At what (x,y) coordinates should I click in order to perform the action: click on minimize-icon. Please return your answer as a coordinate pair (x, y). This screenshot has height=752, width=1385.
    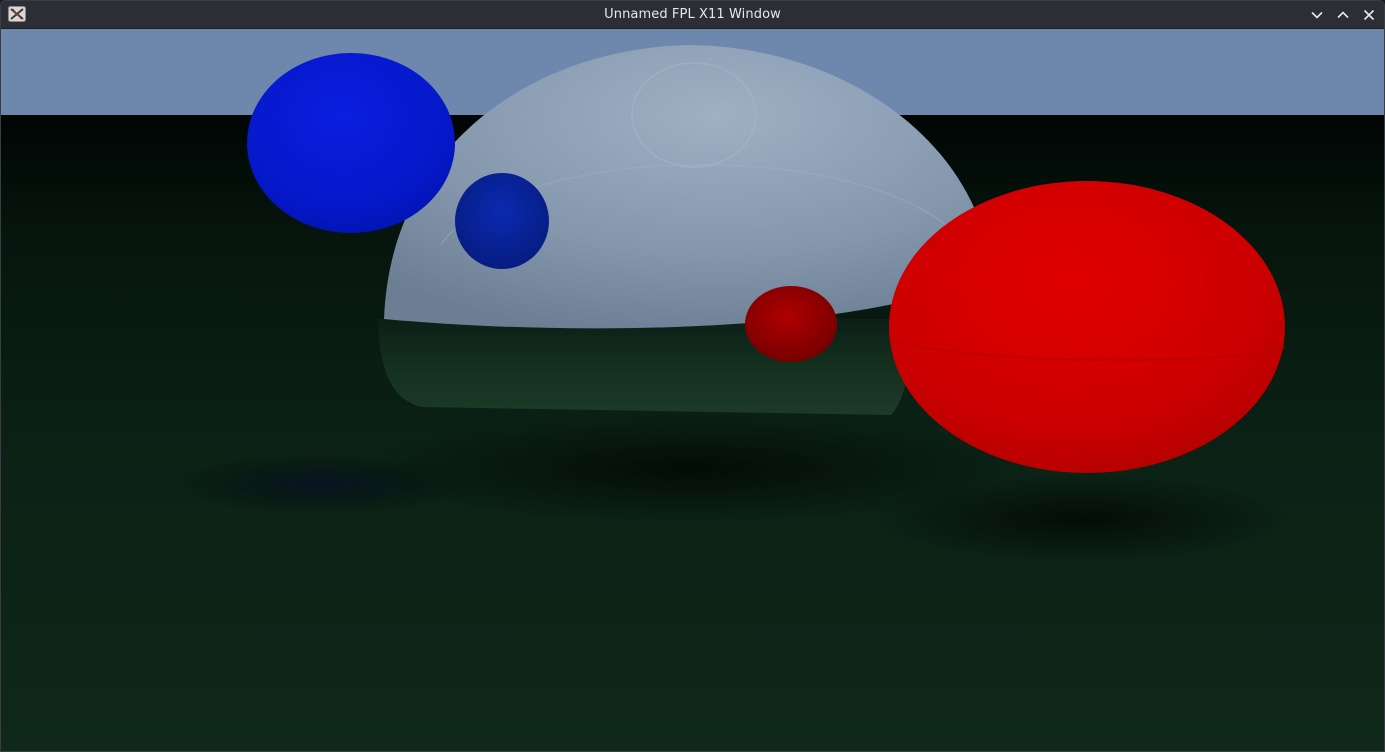
    Looking at the image, I should click on (1317, 15).